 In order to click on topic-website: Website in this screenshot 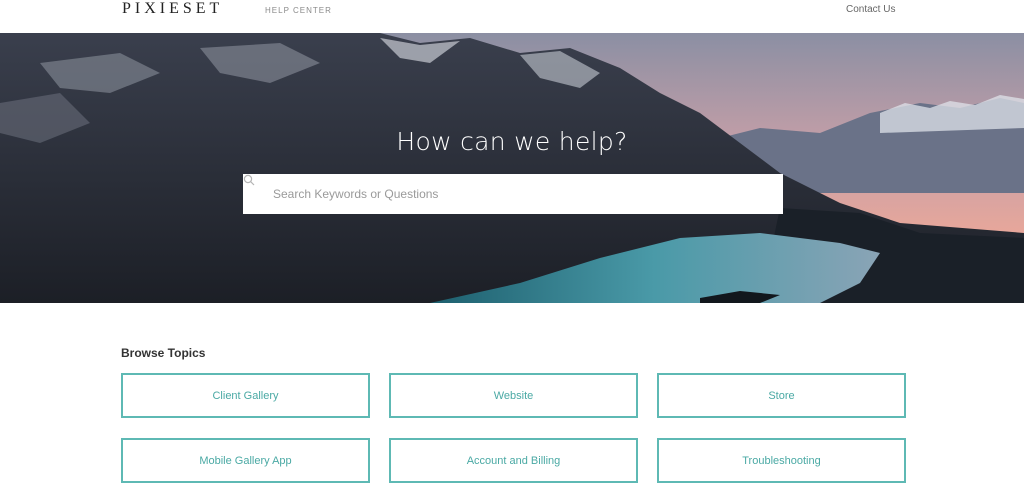, I will do `click(513, 395)`.